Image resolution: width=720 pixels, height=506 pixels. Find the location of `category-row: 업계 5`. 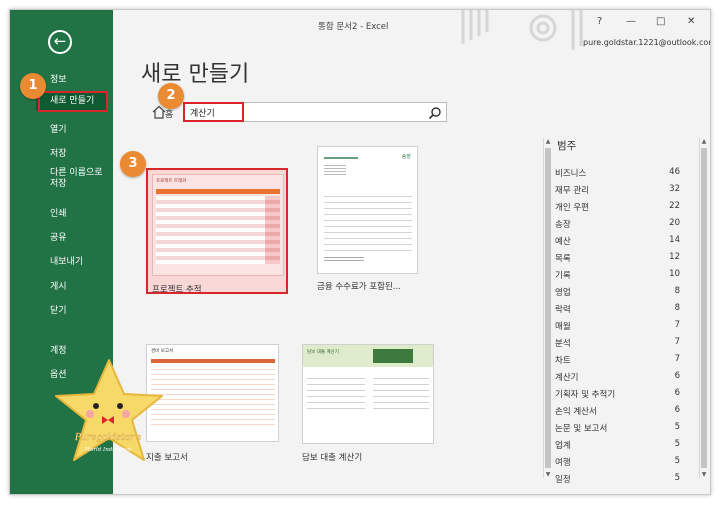

category-row: 업계 5 is located at coordinates (617, 445).